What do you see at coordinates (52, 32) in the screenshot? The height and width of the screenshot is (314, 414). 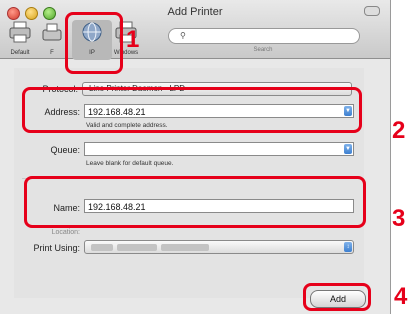 I see `fax-icon` at bounding box center [52, 32].